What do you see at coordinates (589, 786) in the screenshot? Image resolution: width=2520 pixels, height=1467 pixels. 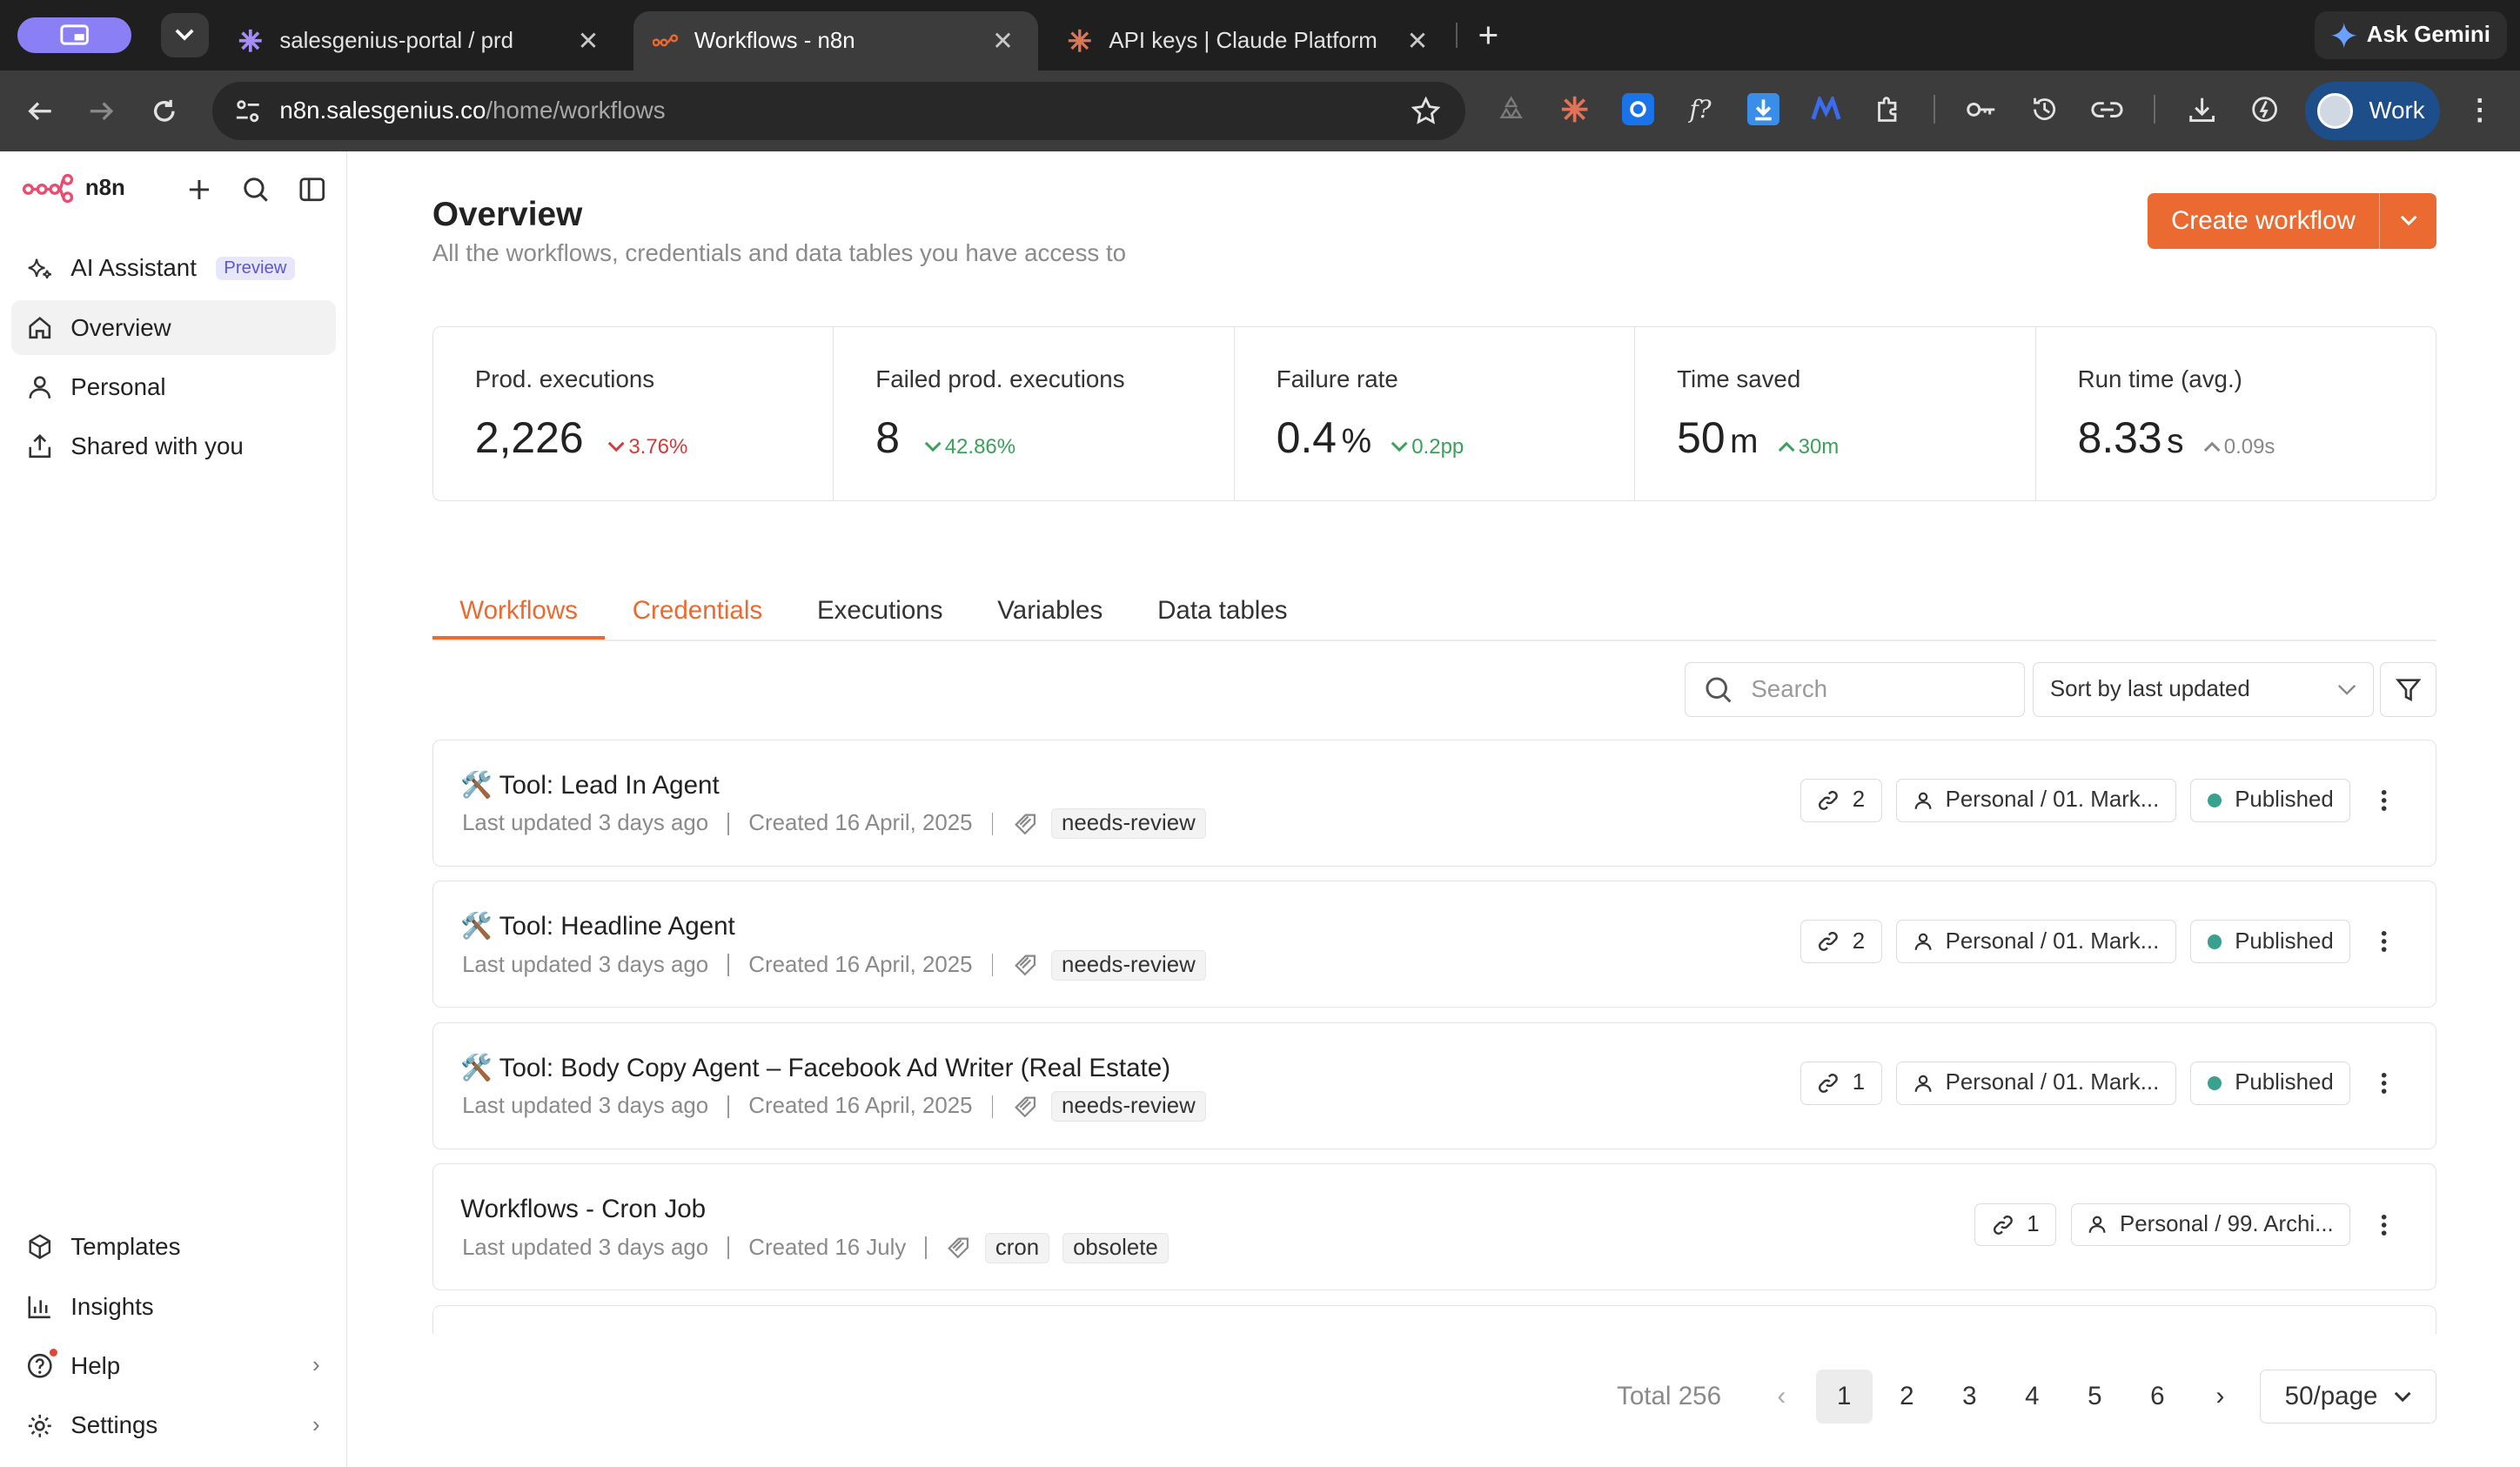 I see `workflow-name: 🛠️ Tool: Lead In Agent` at bounding box center [589, 786].